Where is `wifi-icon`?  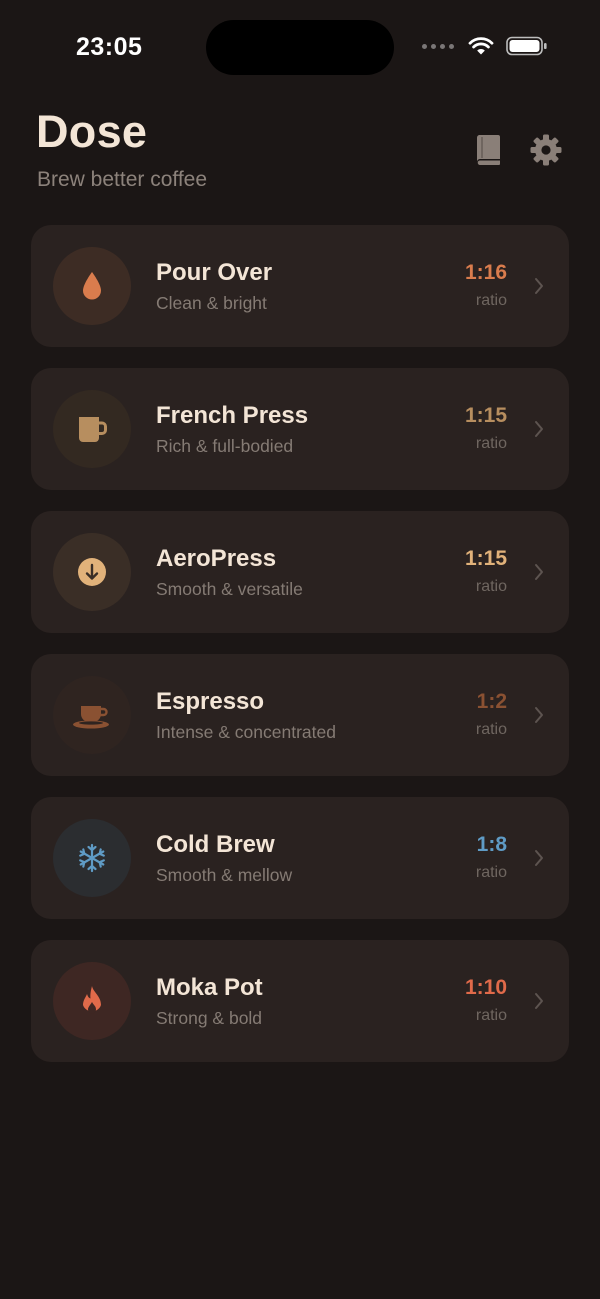 wifi-icon is located at coordinates (481, 46).